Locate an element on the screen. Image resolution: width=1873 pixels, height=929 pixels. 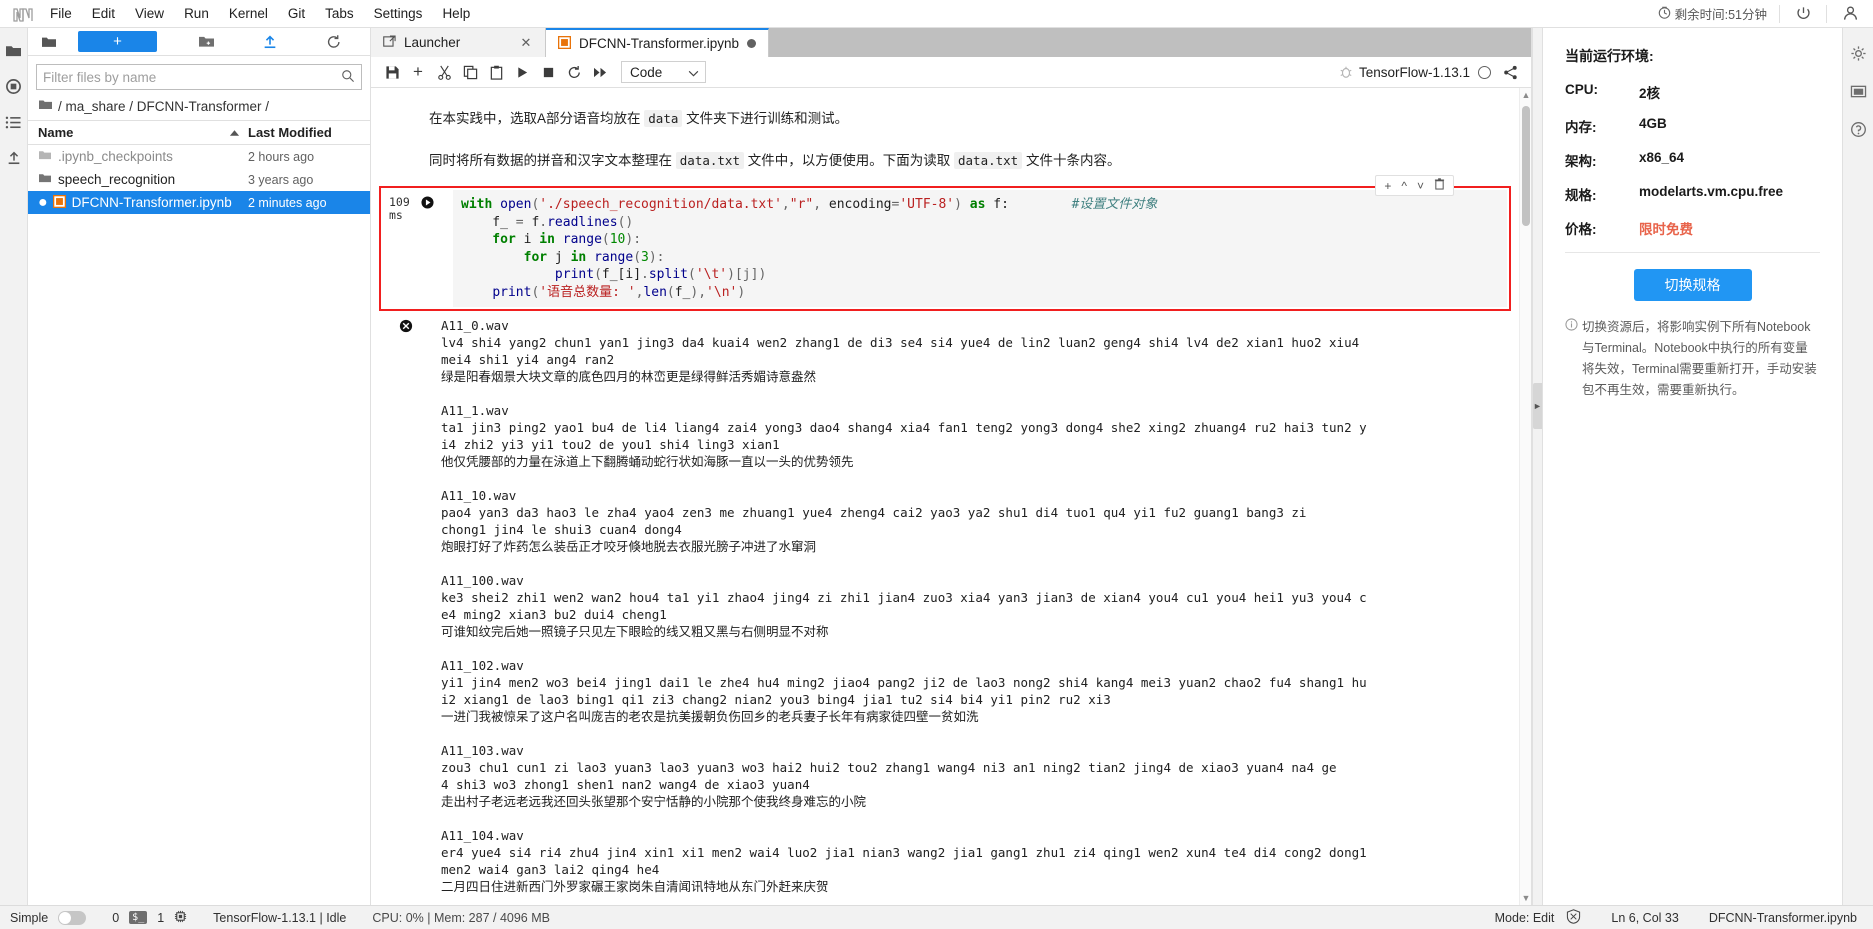
md1-text-a: 在本实践中，选取A部分语音均放在 is located at coordinates (537, 118).